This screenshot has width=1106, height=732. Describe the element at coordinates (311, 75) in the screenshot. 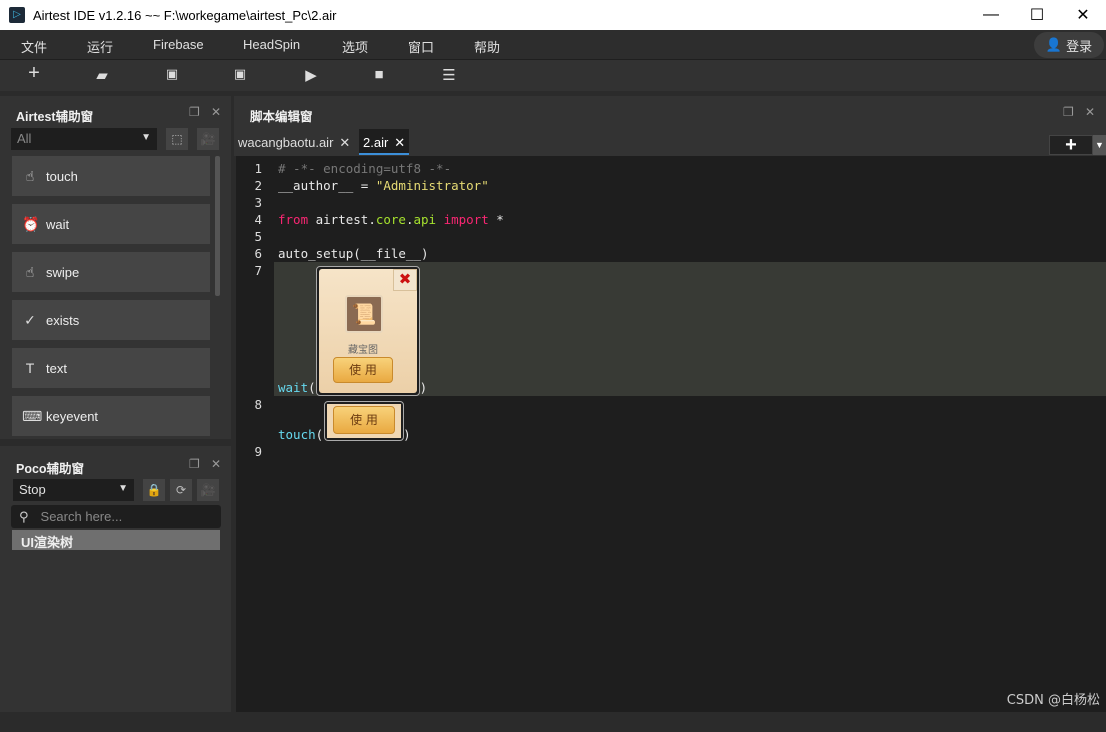

I see `run-icon: ▶` at that location.